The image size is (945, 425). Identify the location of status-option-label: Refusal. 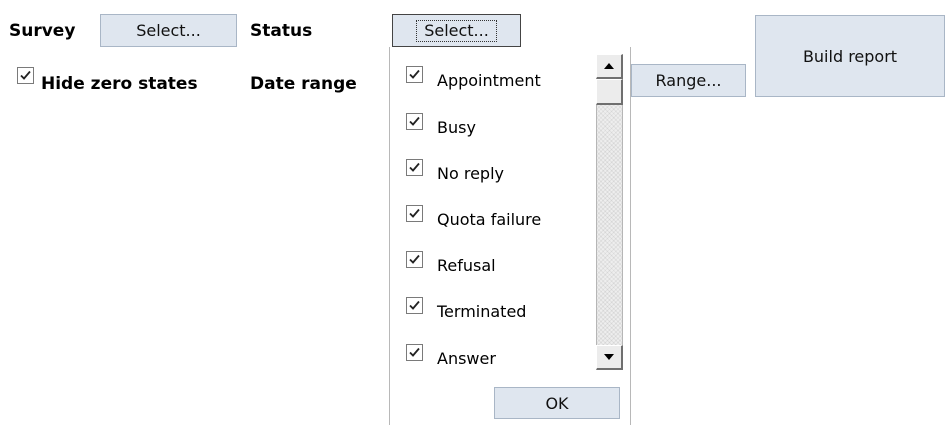
(466, 265).